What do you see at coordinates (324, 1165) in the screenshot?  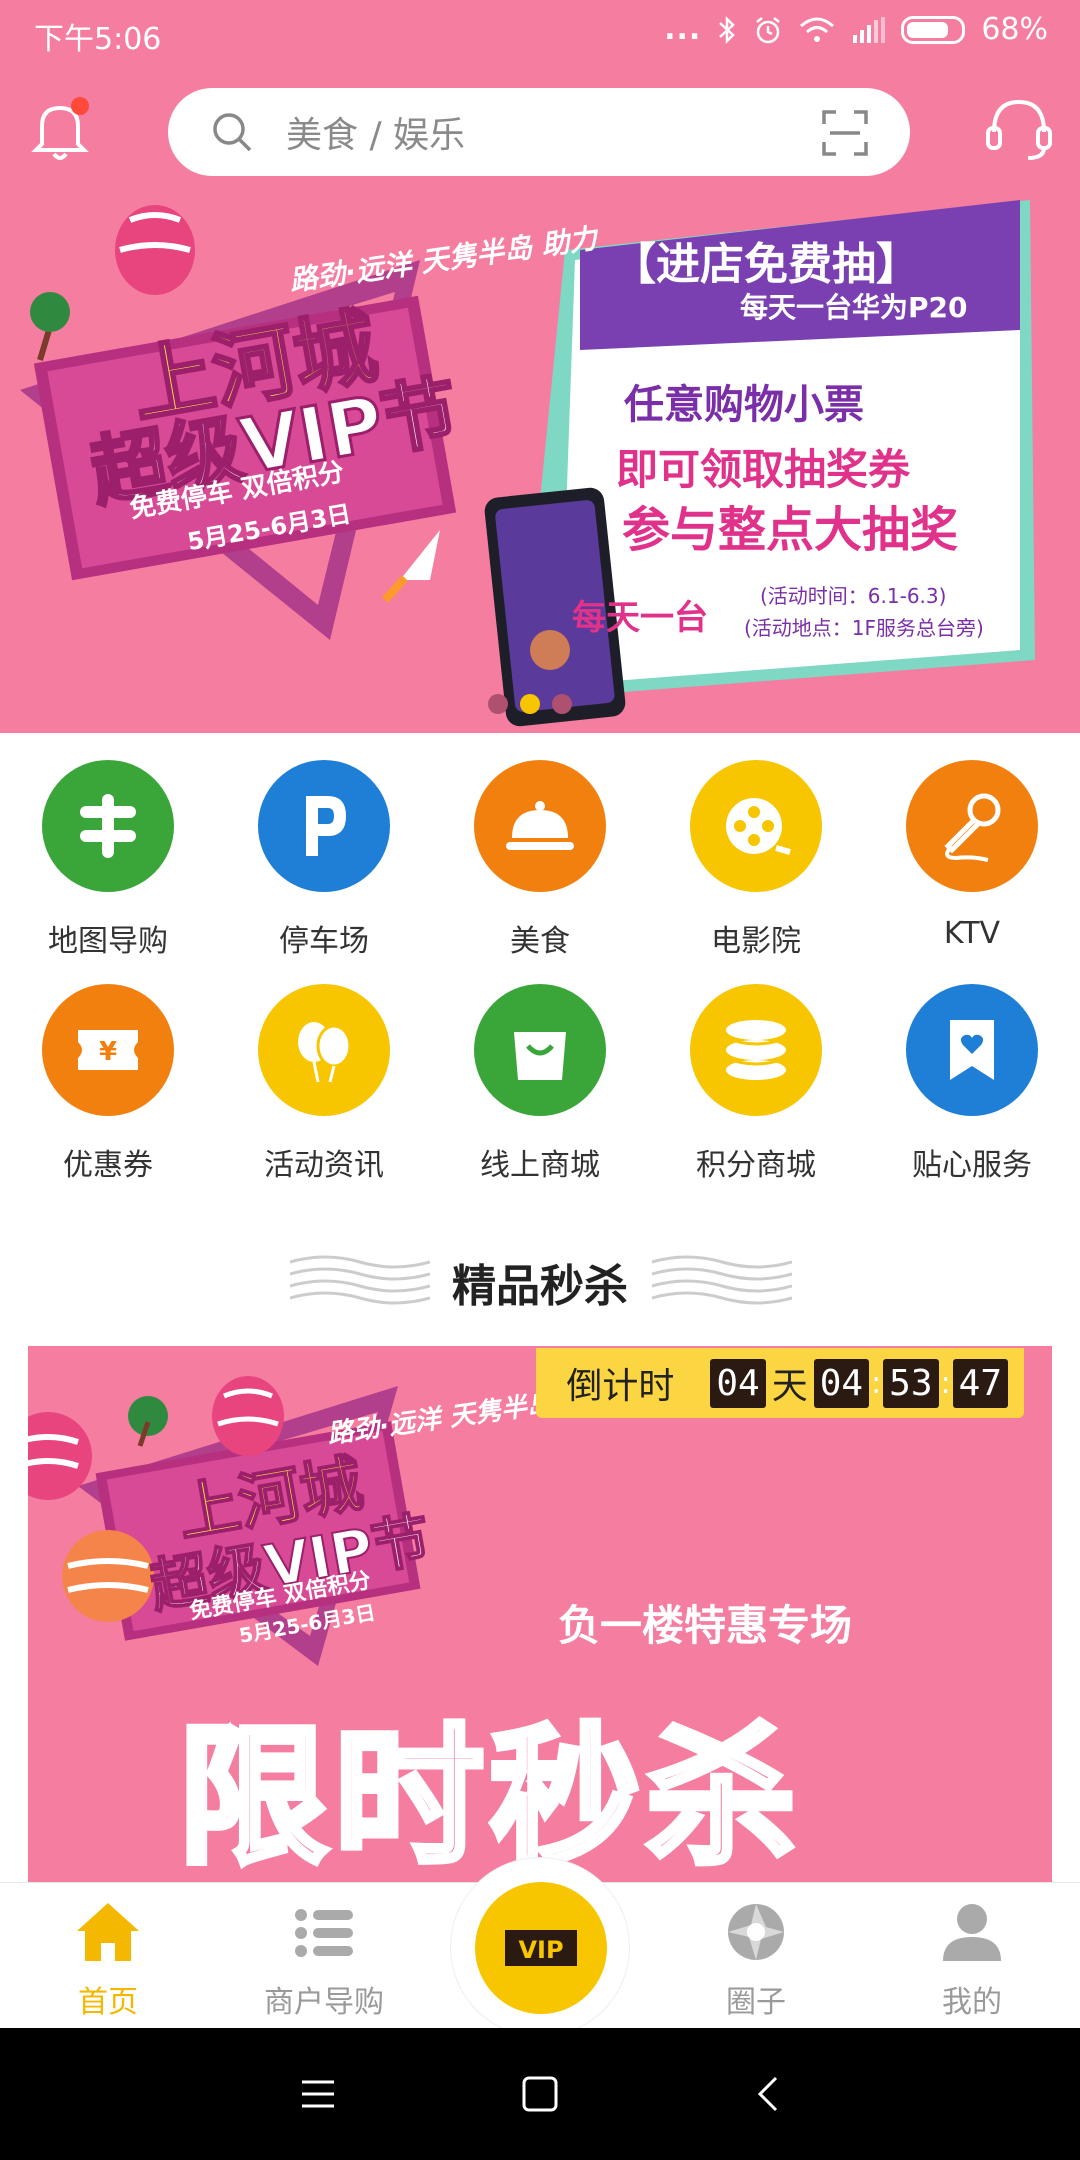 I see `grid-label: 活动资讯` at bounding box center [324, 1165].